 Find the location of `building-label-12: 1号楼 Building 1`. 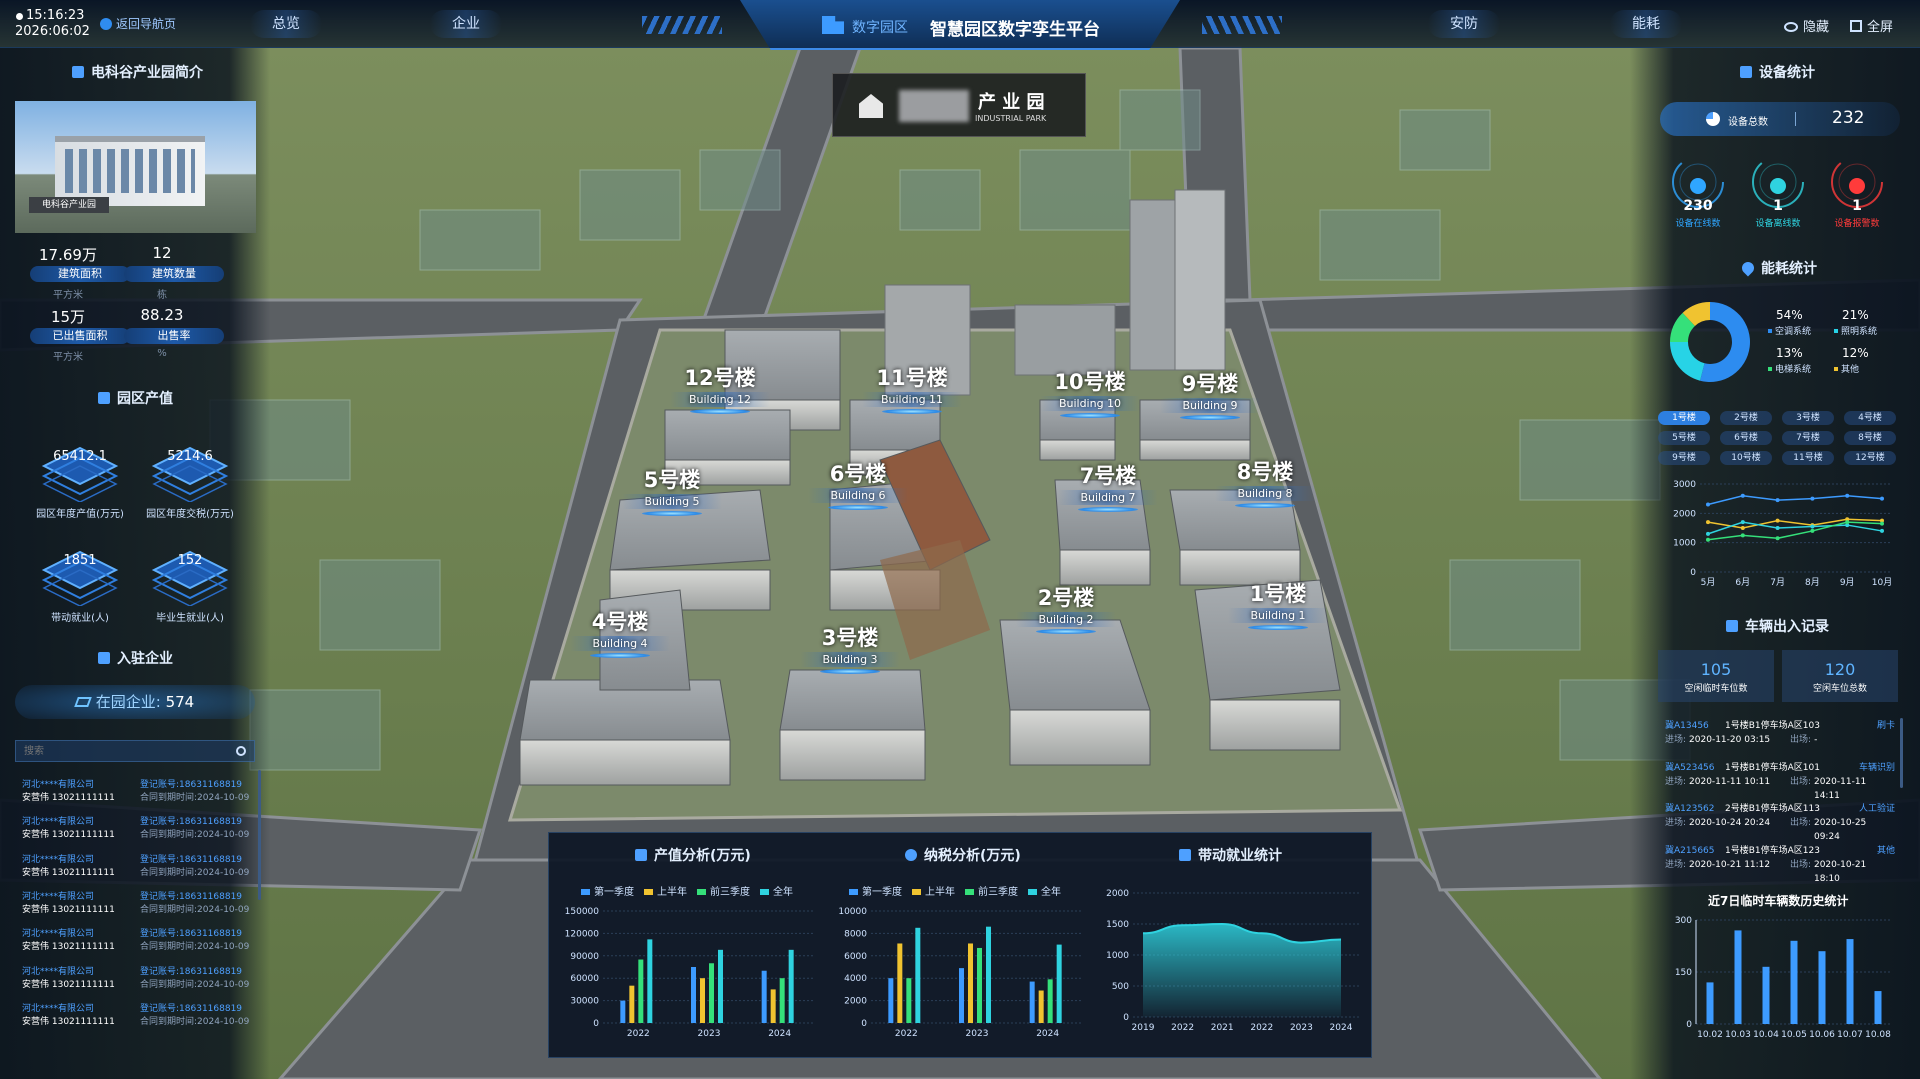

building-label-12: 1号楼 Building 1 is located at coordinates (1278, 604).